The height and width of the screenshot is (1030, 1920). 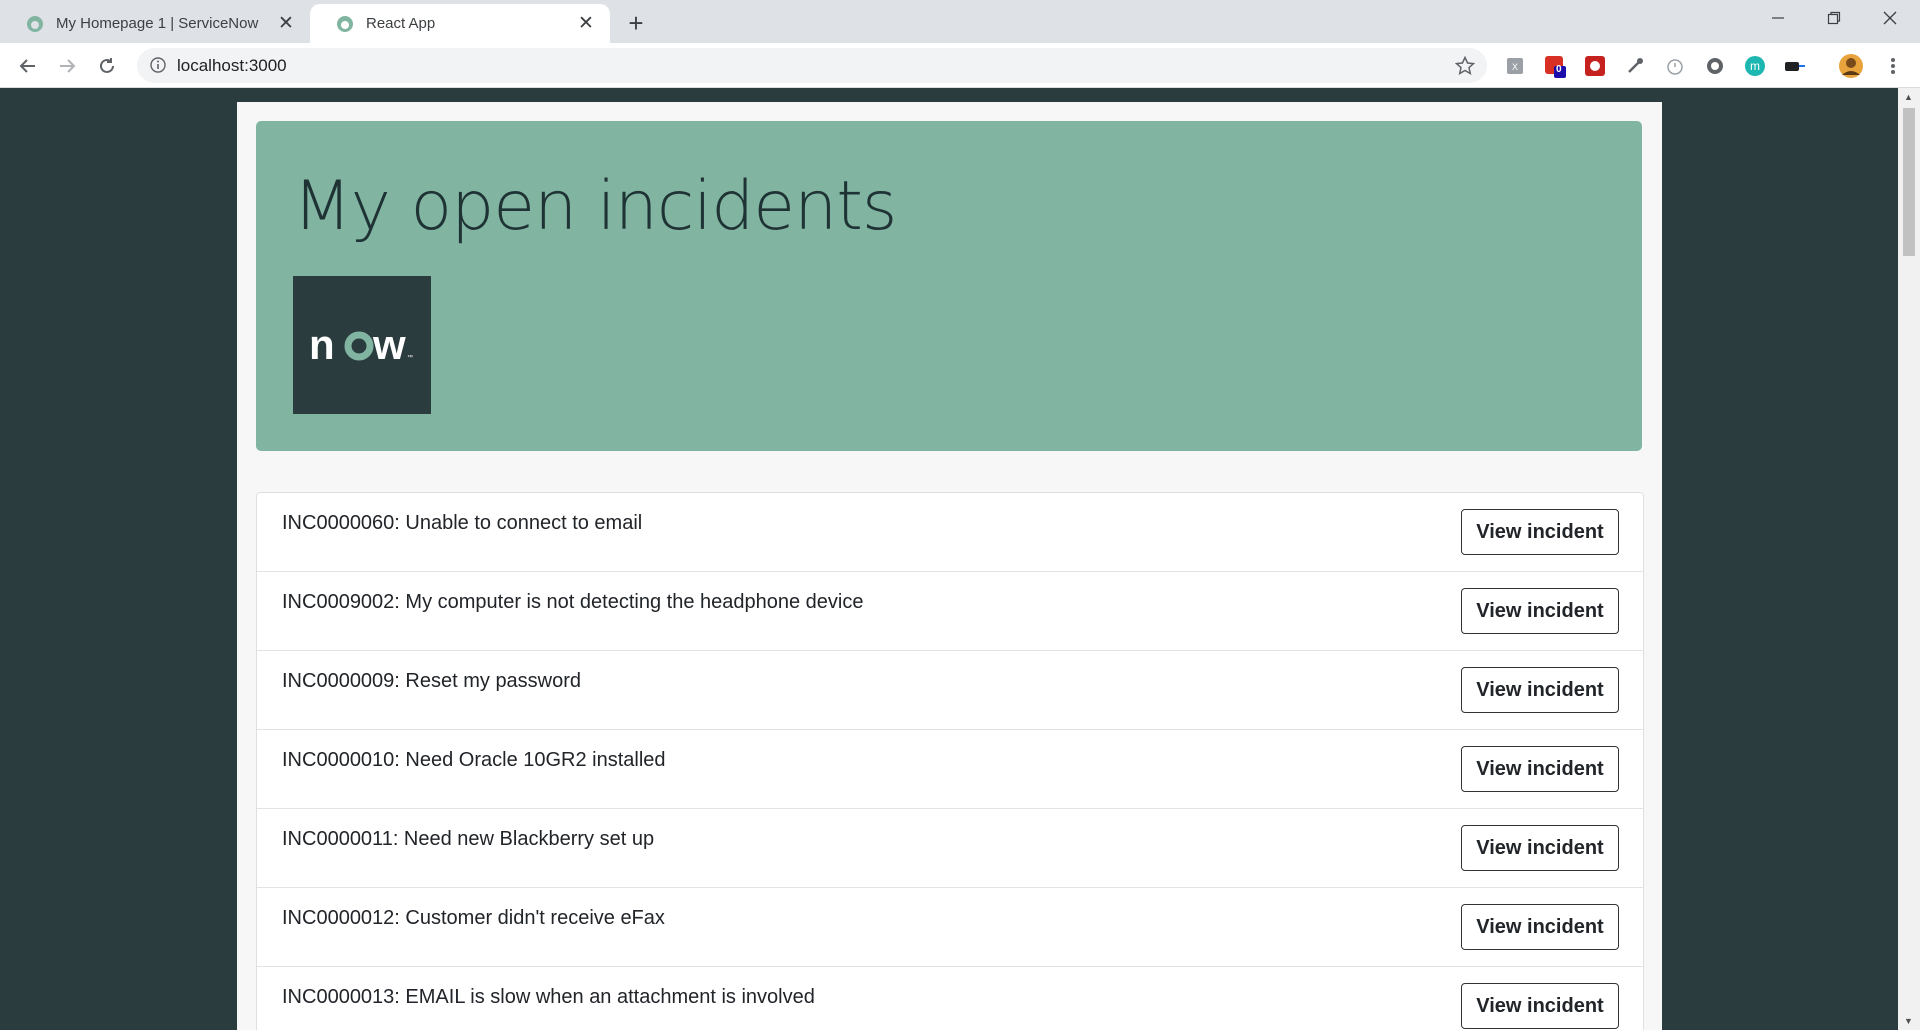 What do you see at coordinates (1795, 66) in the screenshot?
I see `plug-extension-icon` at bounding box center [1795, 66].